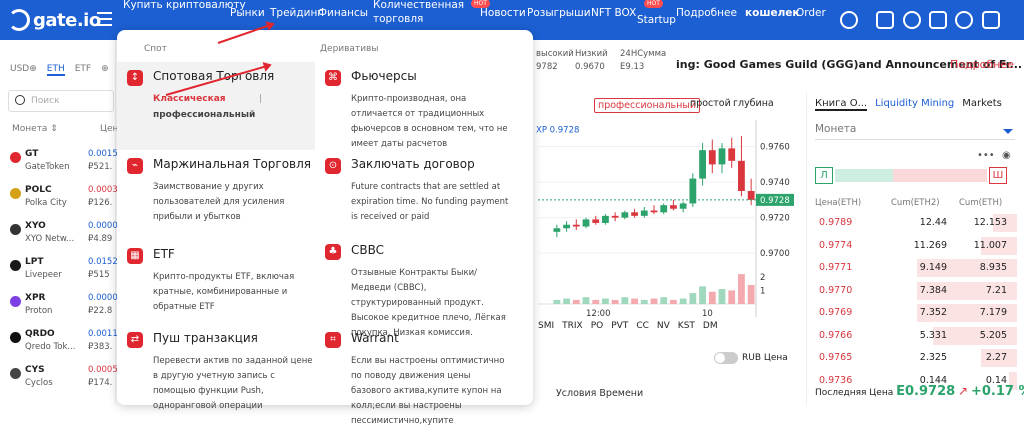 Image resolution: width=1024 pixels, height=429 pixels. Describe the element at coordinates (811, 13) in the screenshot. I see `nav-order: Order` at that location.